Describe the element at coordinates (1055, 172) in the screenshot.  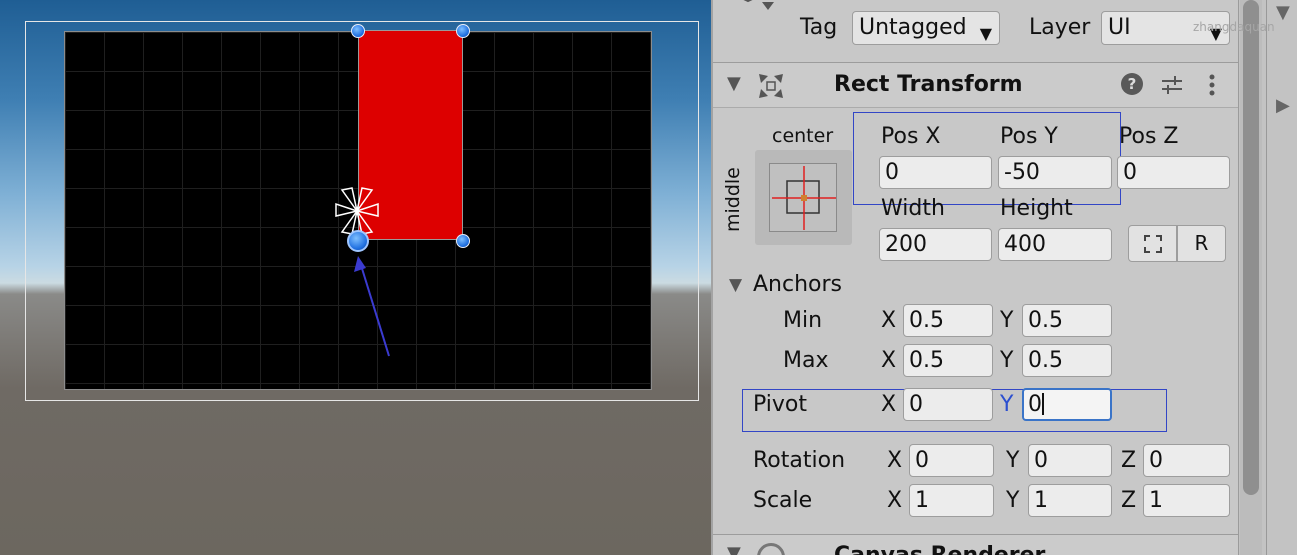
I see `pos-y-field: -50` at that location.